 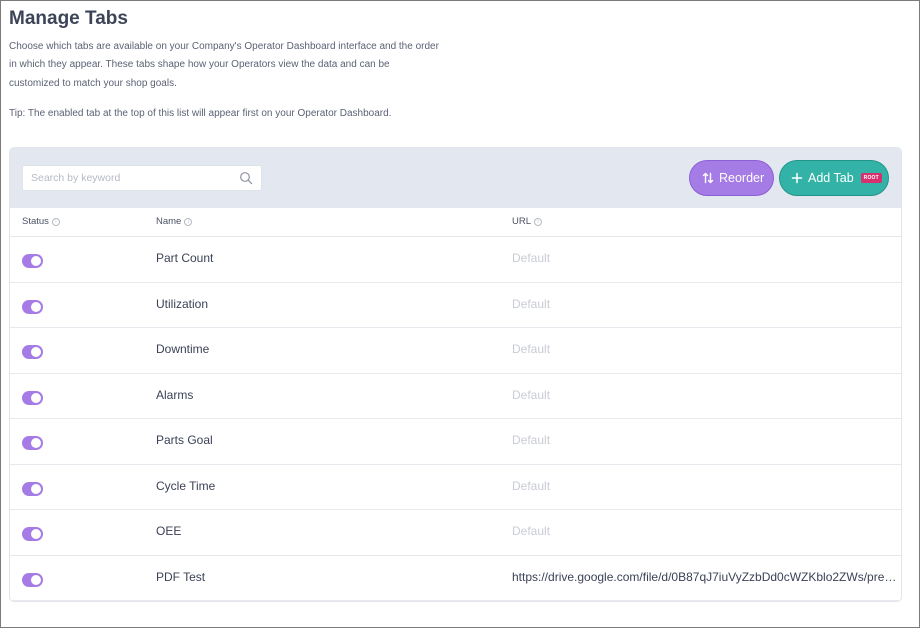 I want to click on column-label-status: Status, so click(x=35, y=221).